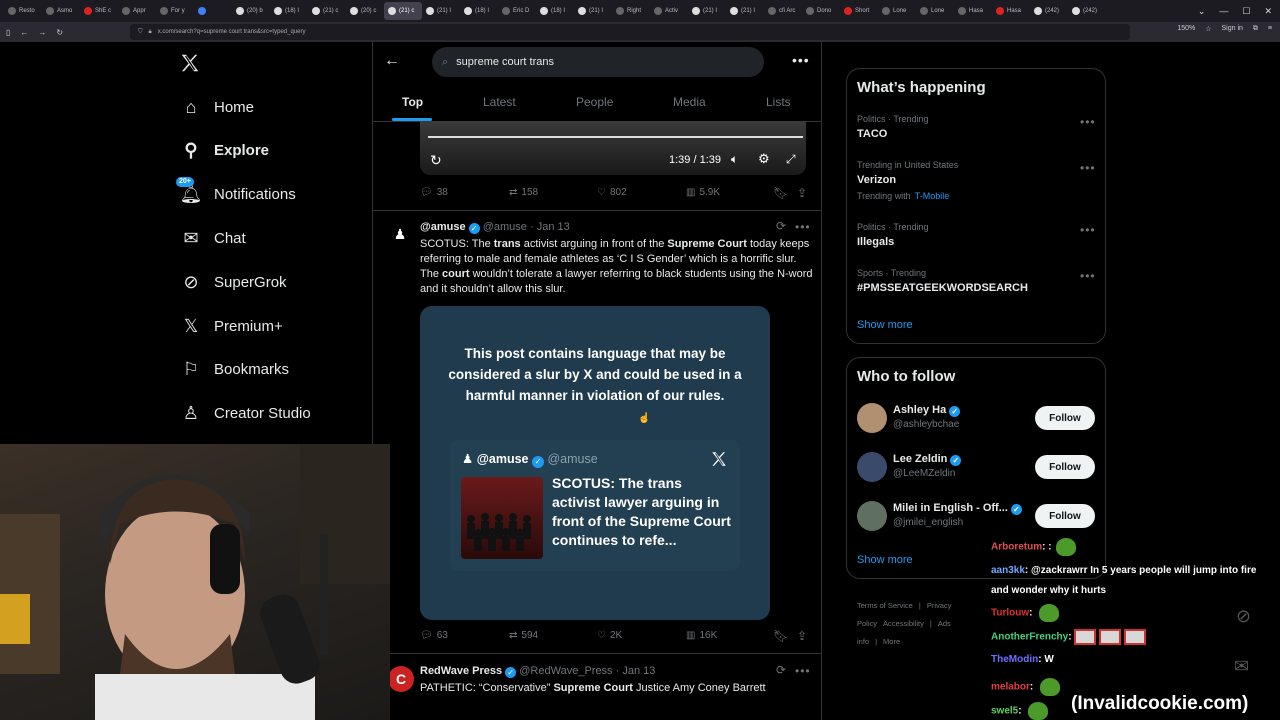  Describe the element at coordinates (927, 459) in the screenshot. I see `user-name: Lee Zeldin ✓` at that location.